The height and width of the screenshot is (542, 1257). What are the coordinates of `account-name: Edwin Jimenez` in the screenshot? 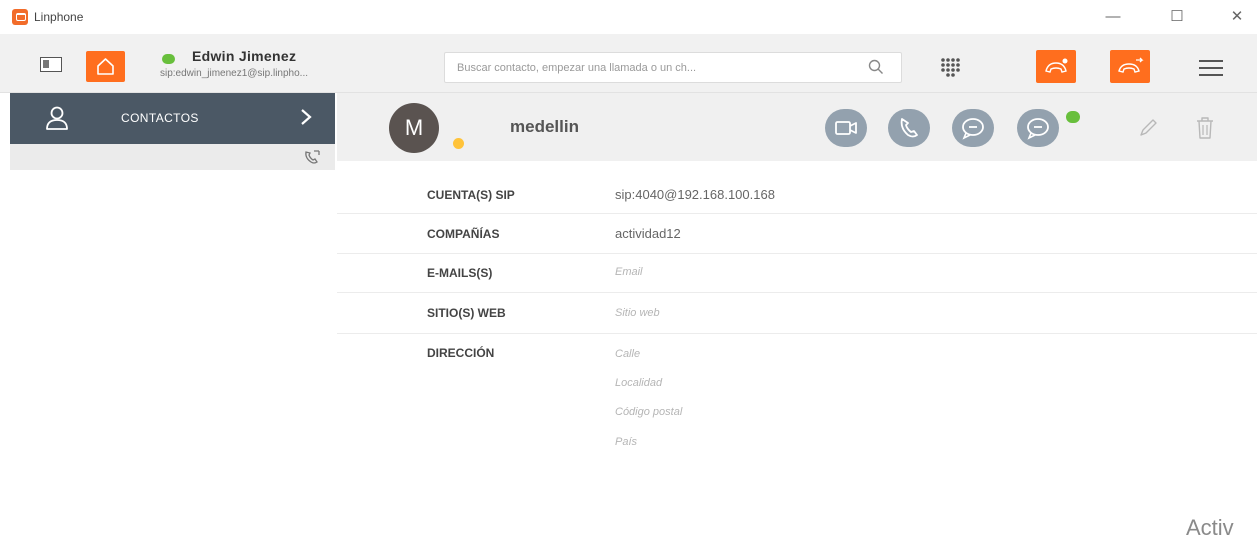 It's located at (244, 56).